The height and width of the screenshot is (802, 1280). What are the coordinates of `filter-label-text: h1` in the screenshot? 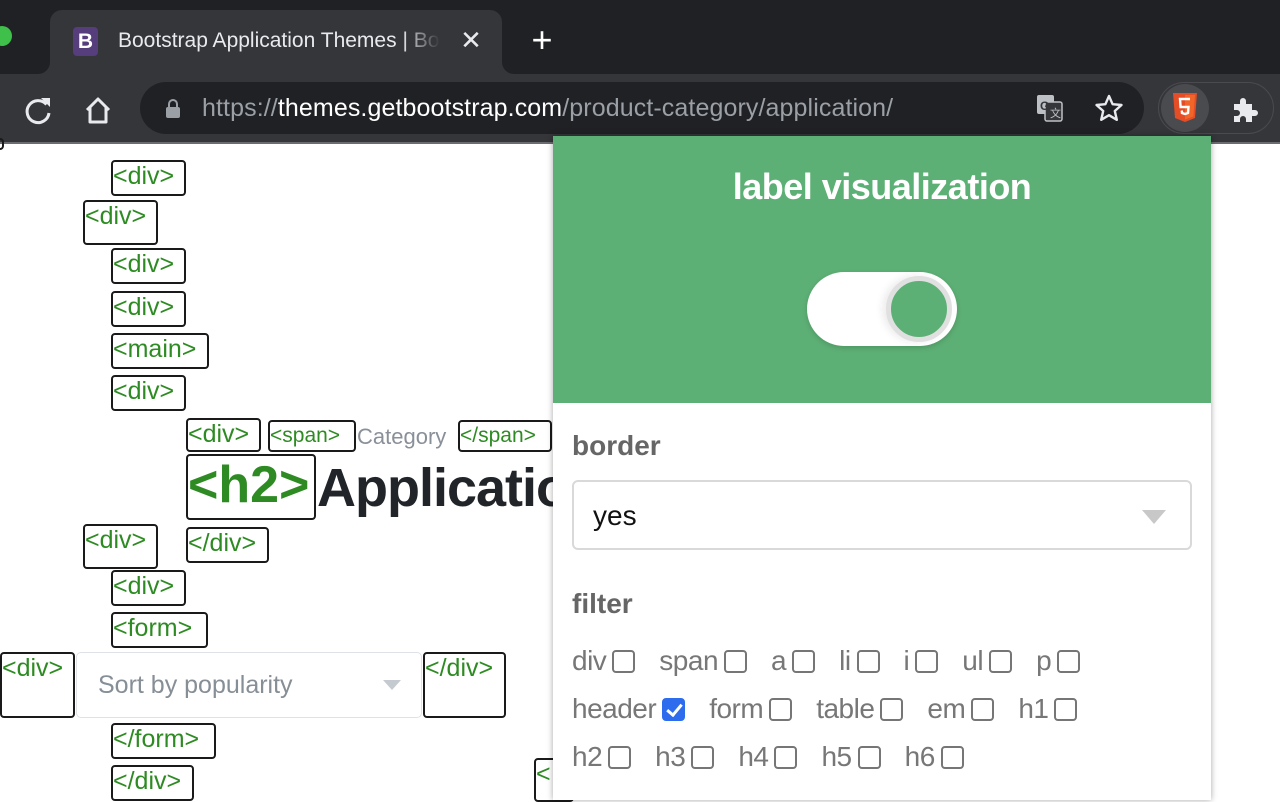 It's located at (1033, 708).